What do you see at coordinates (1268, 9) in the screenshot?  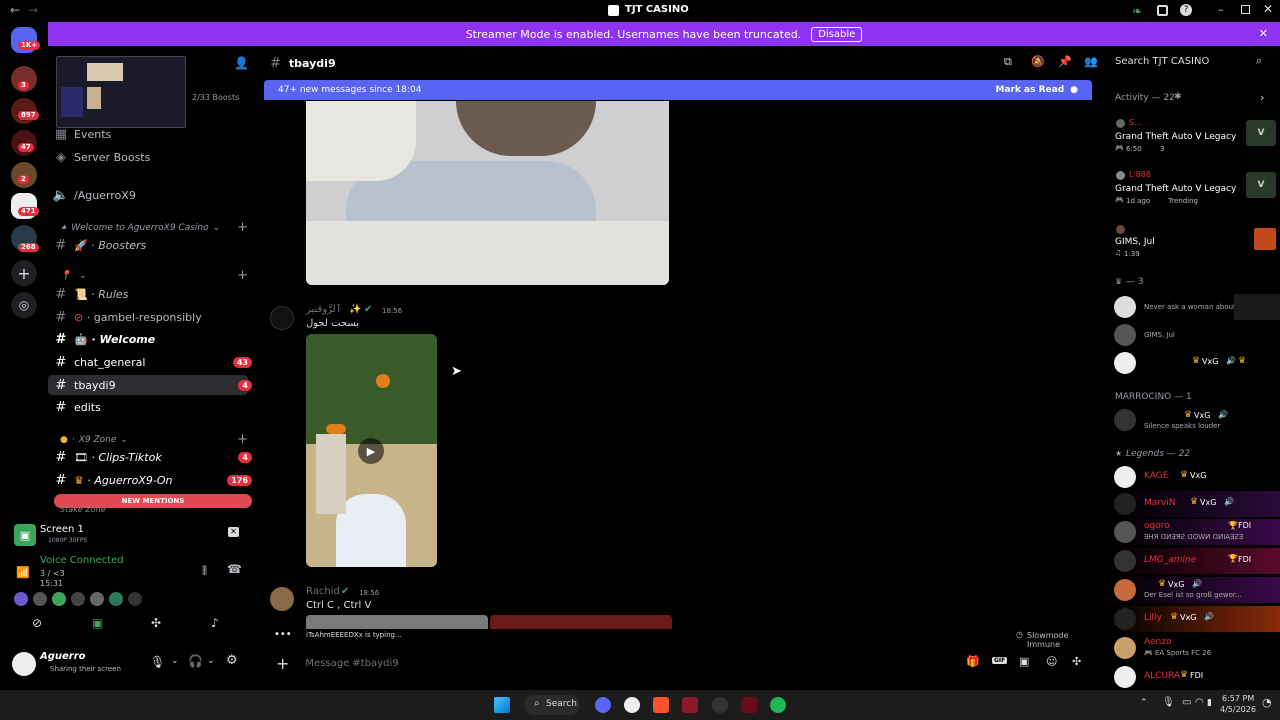 I see `close-window-icon: ✕` at bounding box center [1268, 9].